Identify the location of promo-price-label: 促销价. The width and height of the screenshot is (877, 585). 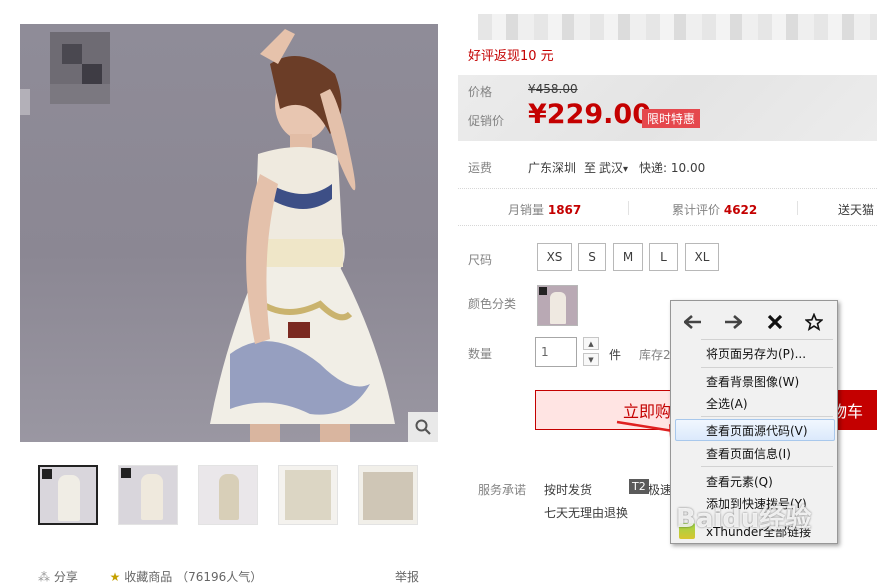
(486, 121).